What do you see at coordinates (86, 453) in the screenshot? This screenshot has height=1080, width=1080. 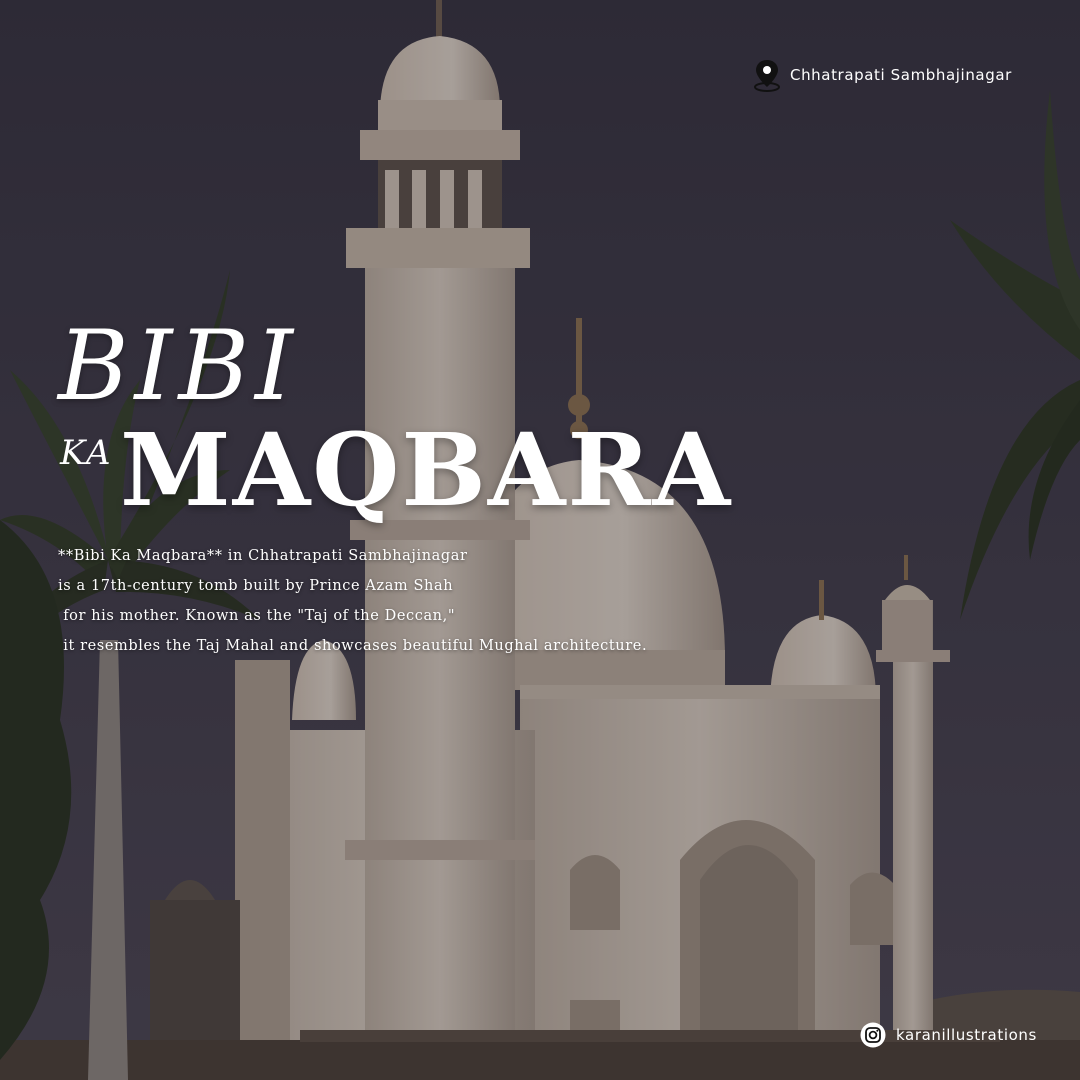 I see `title-ka: KA` at bounding box center [86, 453].